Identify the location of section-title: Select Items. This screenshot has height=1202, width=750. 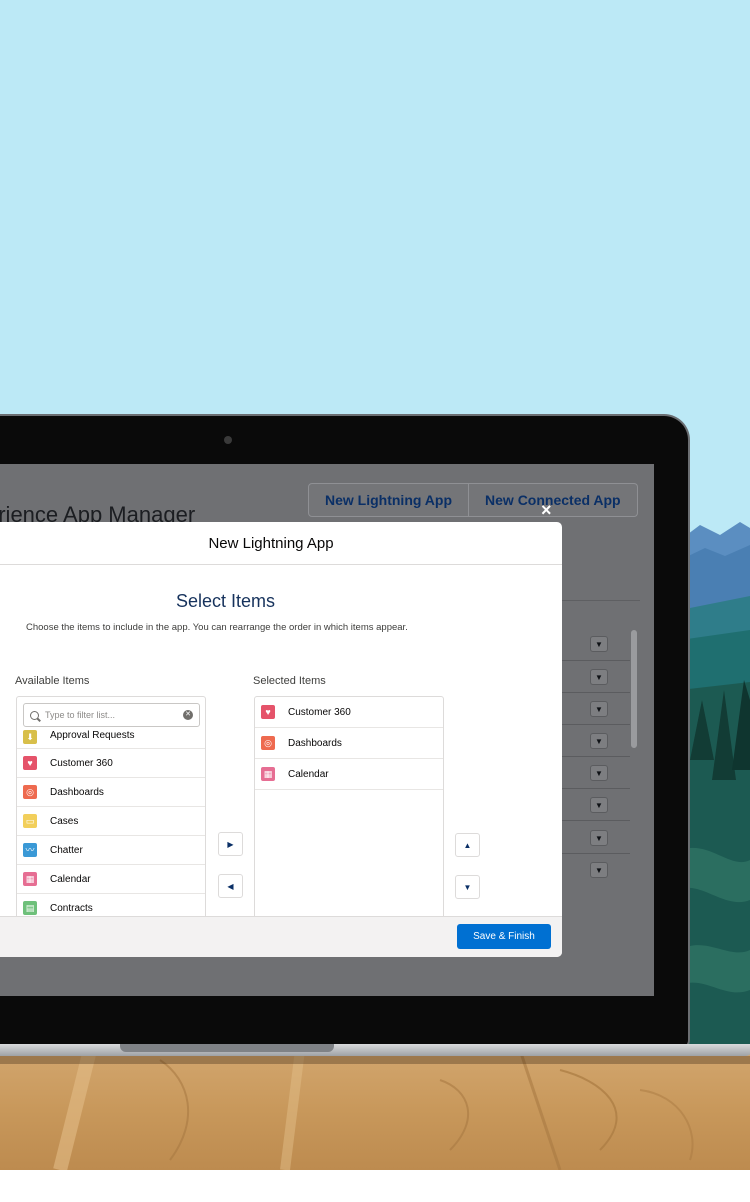
(226, 601).